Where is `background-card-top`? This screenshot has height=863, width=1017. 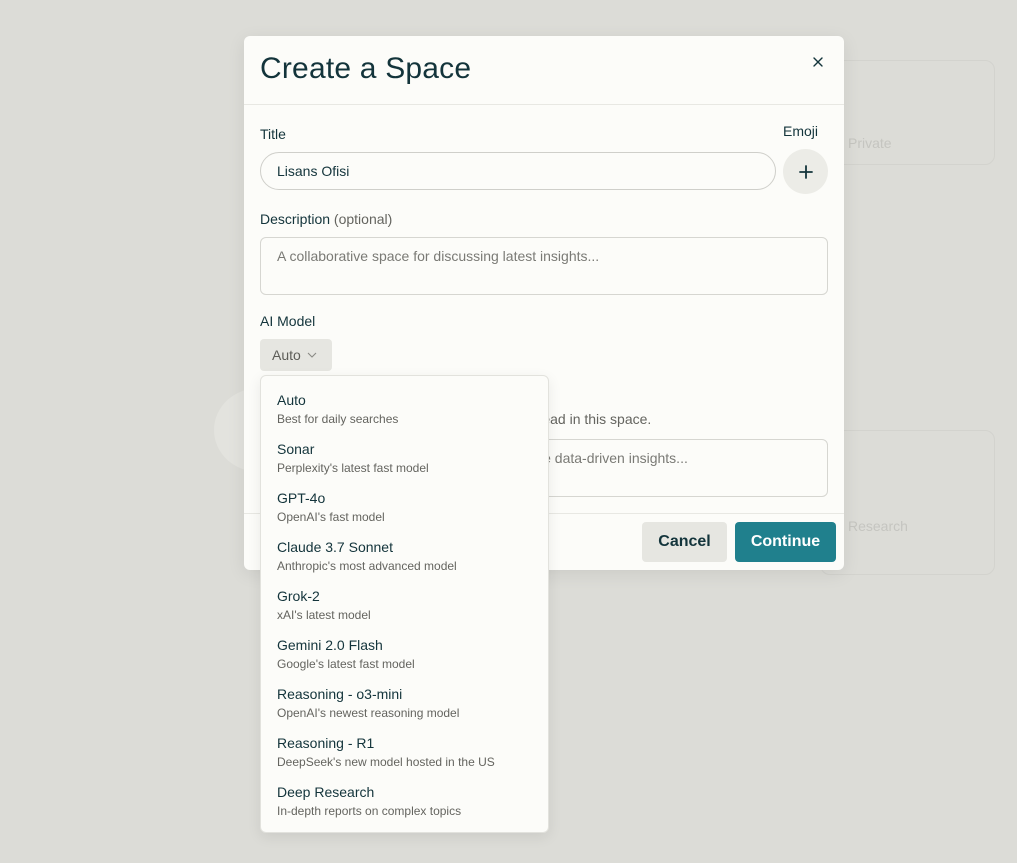
background-card-top is located at coordinates (907, 112).